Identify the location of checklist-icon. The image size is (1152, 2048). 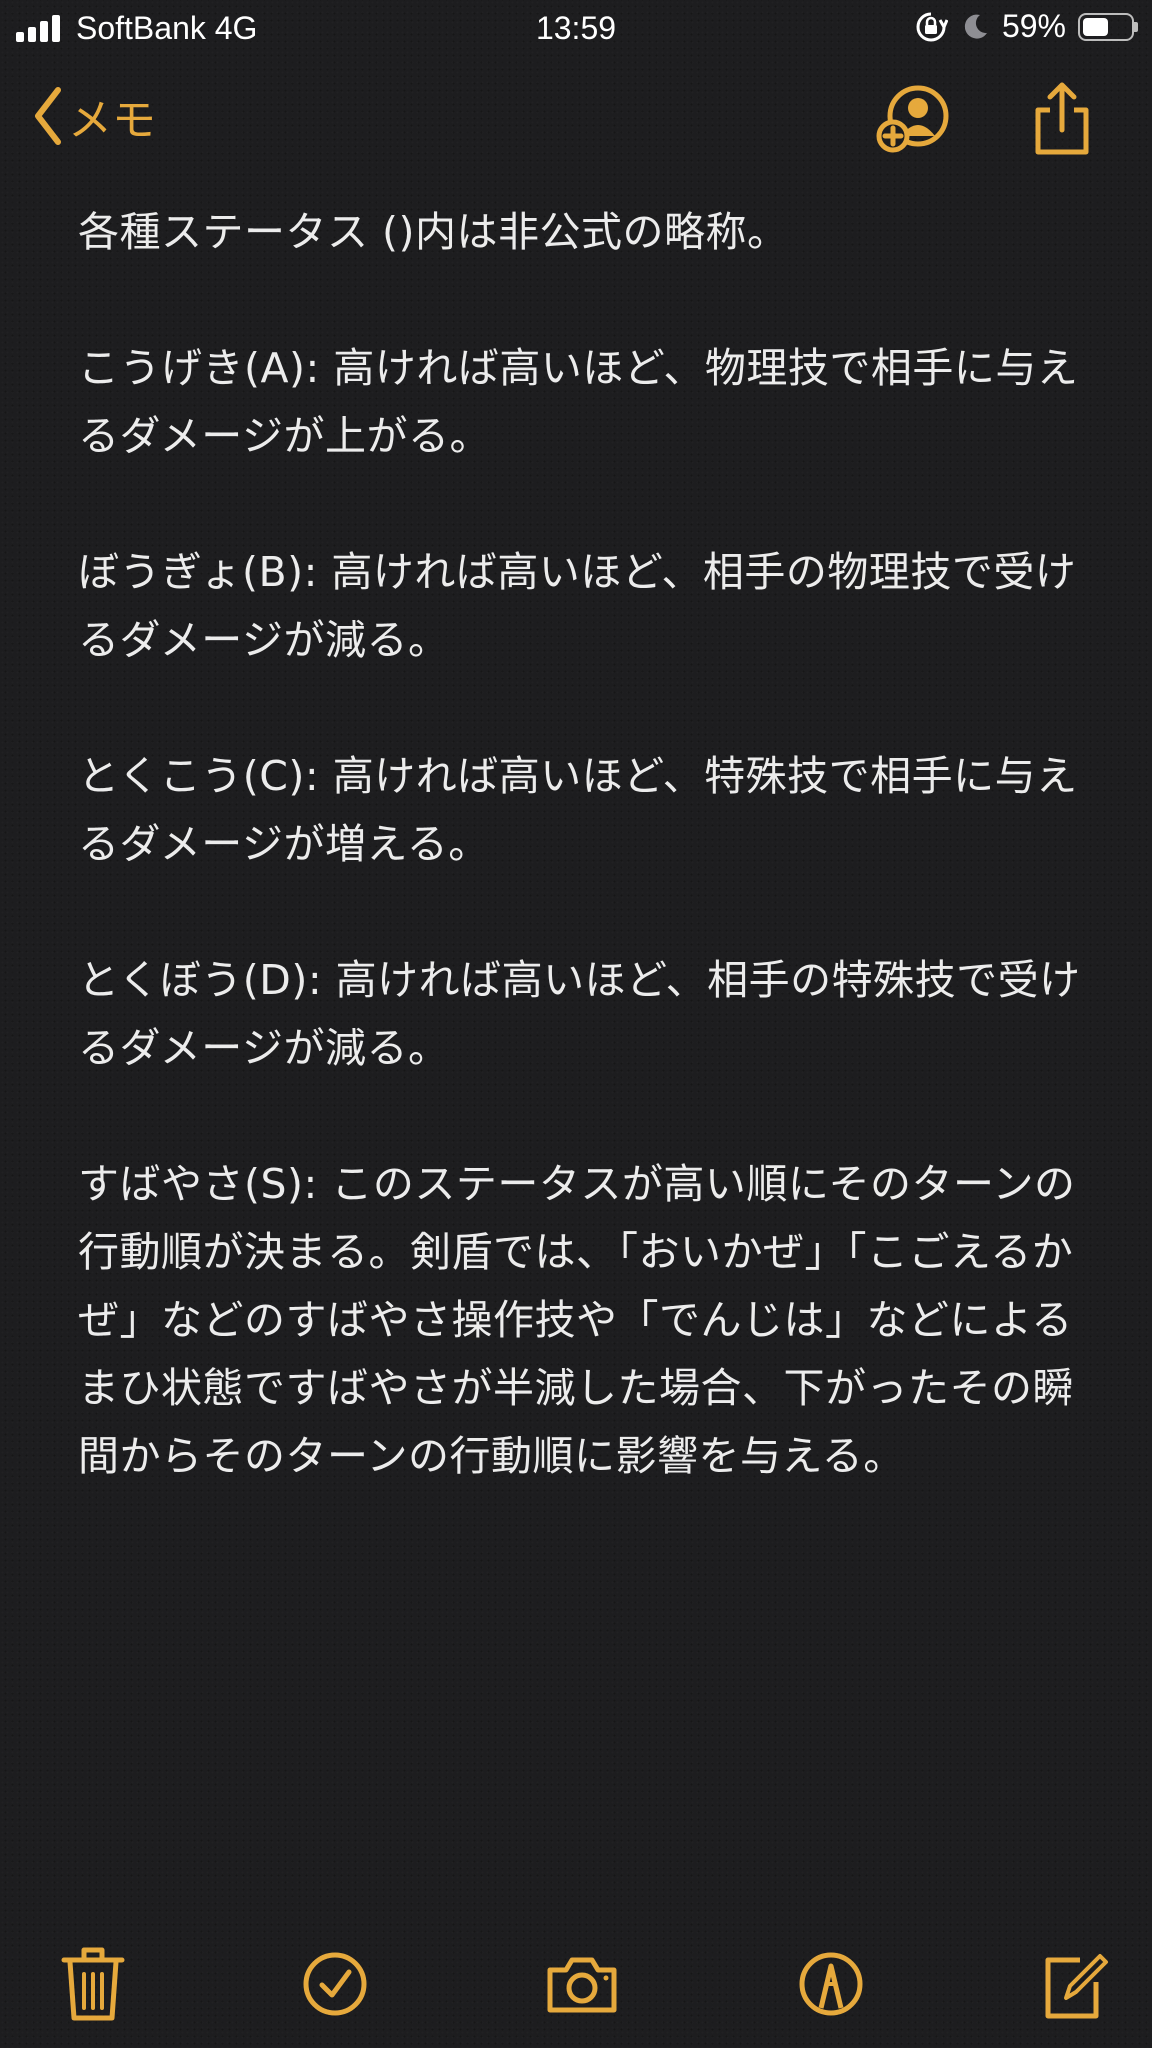
(335, 1984).